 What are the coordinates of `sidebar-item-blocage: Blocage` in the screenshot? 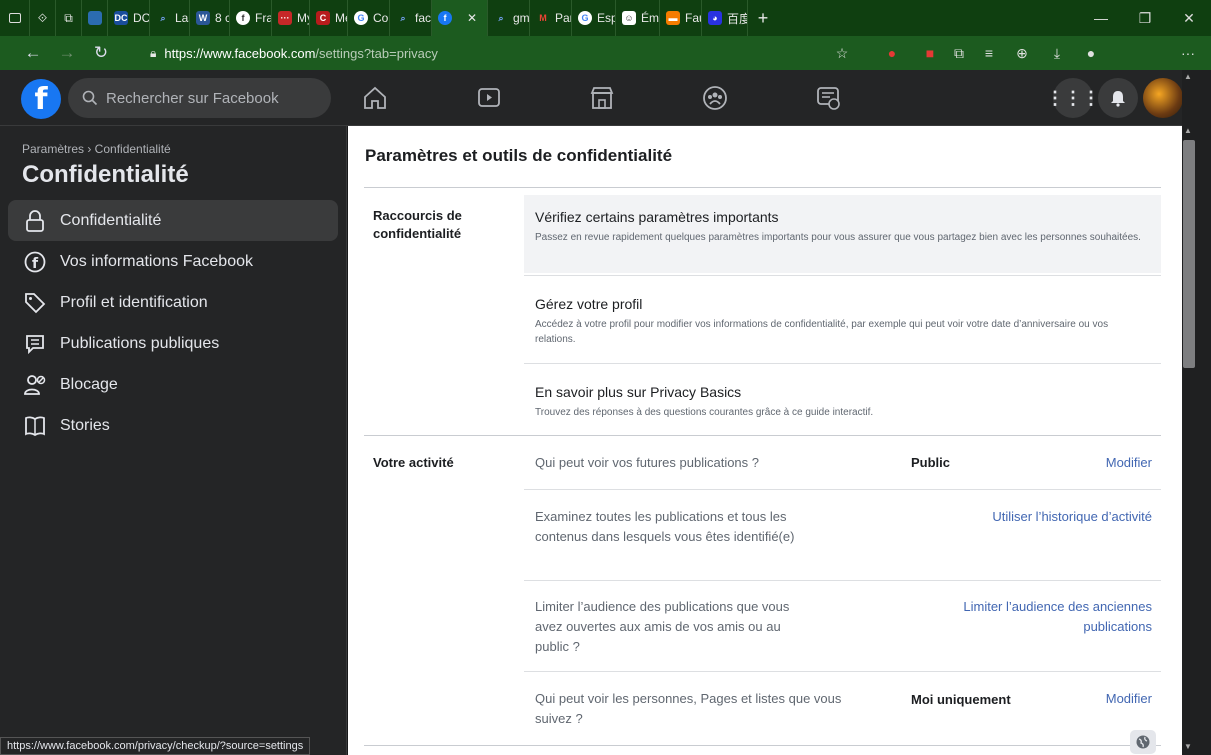 It's located at (173, 384).